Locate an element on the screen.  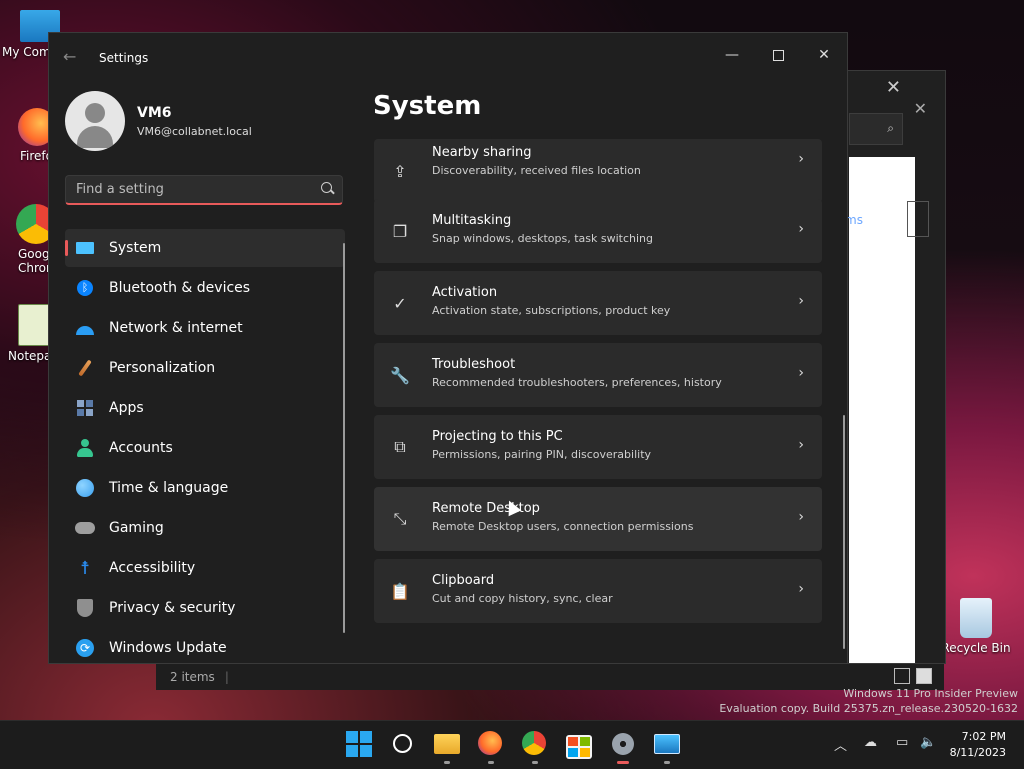
profile-name: VM6 is located at coordinates (154, 113).